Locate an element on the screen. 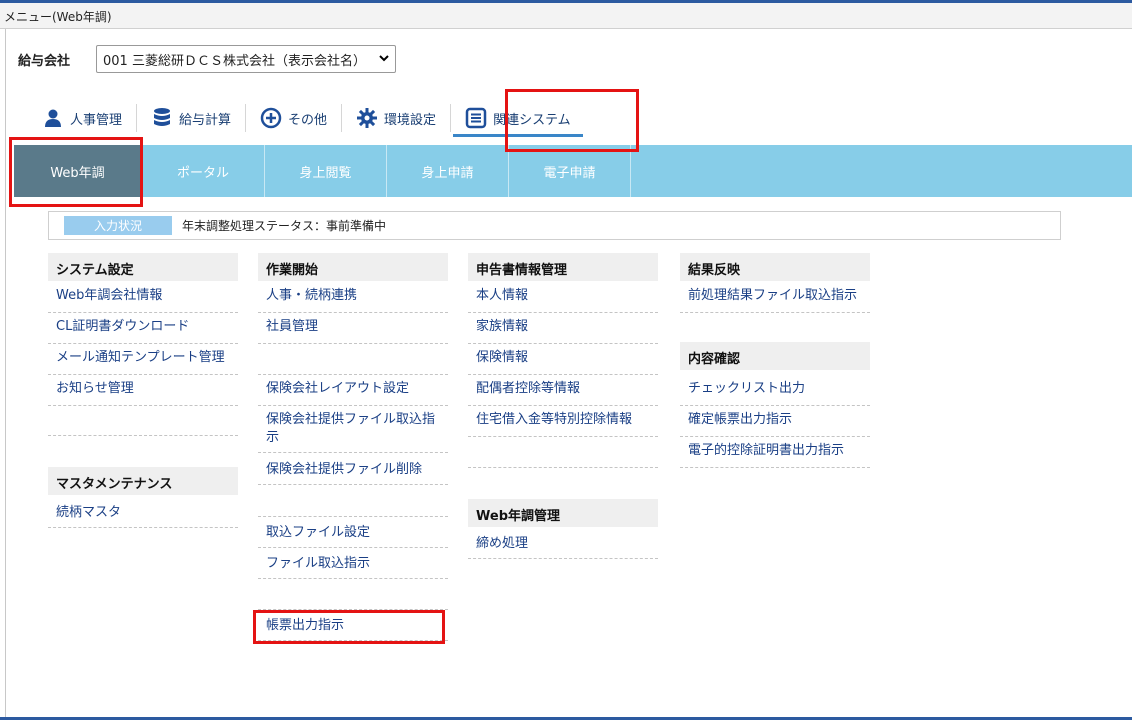 This screenshot has height=727, width=1132. link-final-form-output: 確定帳票出力指示 is located at coordinates (775, 424).